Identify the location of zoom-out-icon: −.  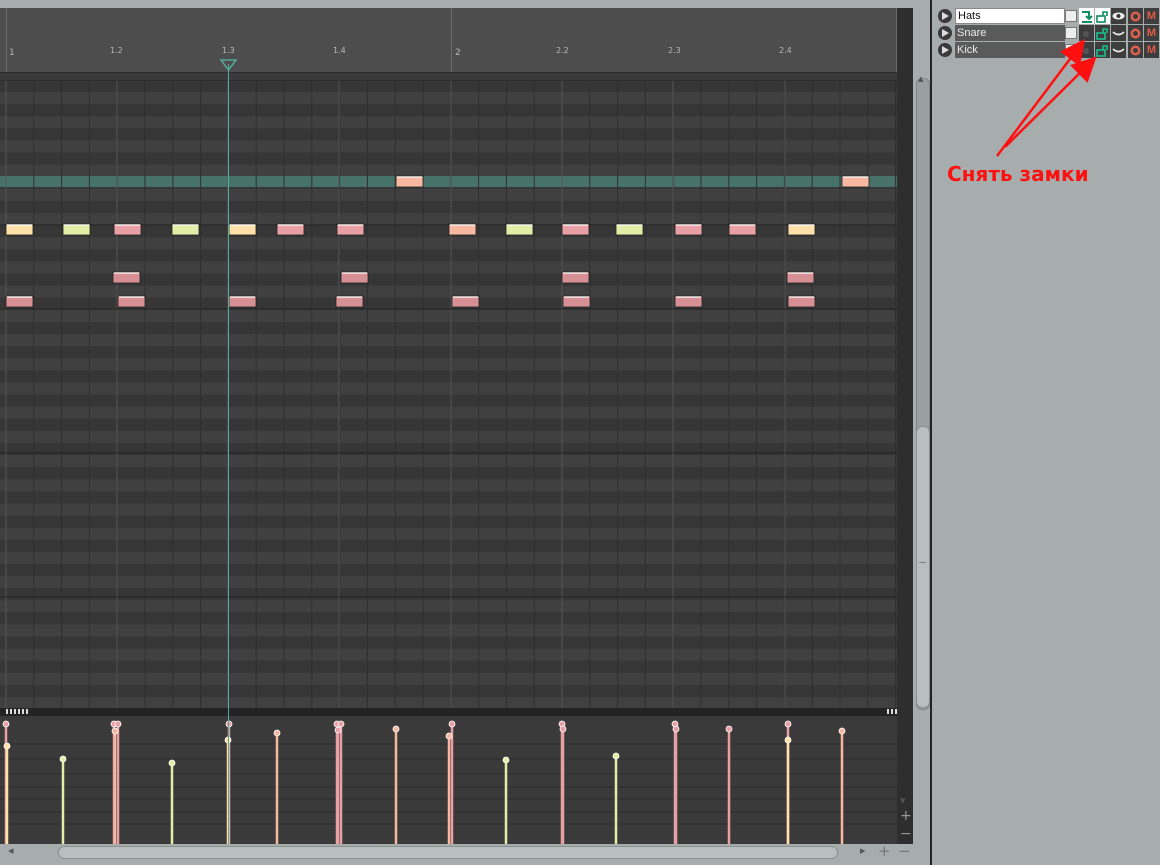
(906, 834).